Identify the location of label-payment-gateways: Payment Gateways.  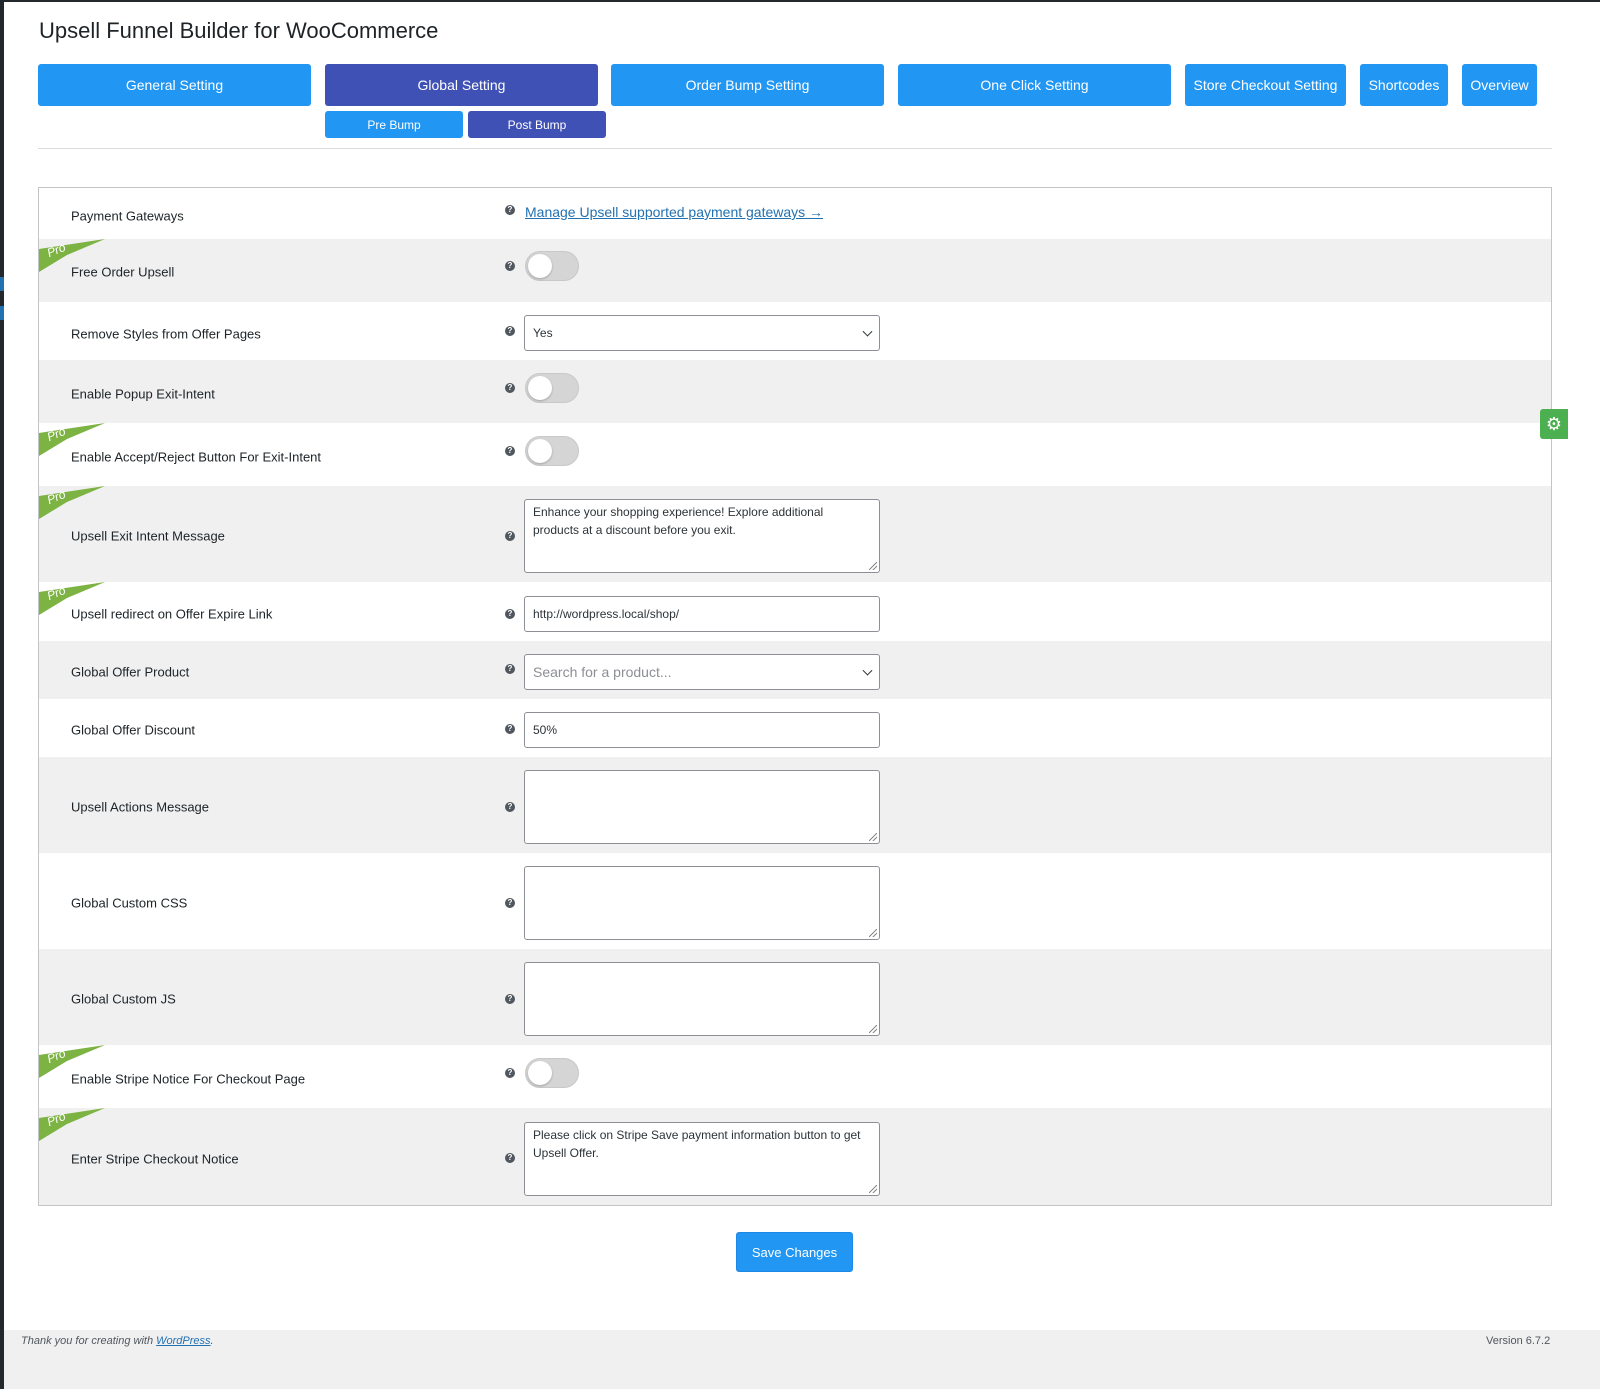
(127, 216).